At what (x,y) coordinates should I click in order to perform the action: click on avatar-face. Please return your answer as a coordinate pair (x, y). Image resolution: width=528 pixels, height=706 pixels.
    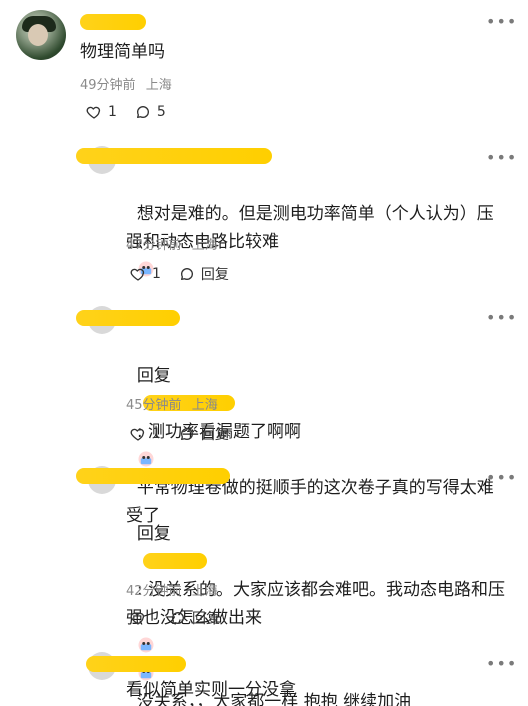
    Looking at the image, I should click on (38, 35).